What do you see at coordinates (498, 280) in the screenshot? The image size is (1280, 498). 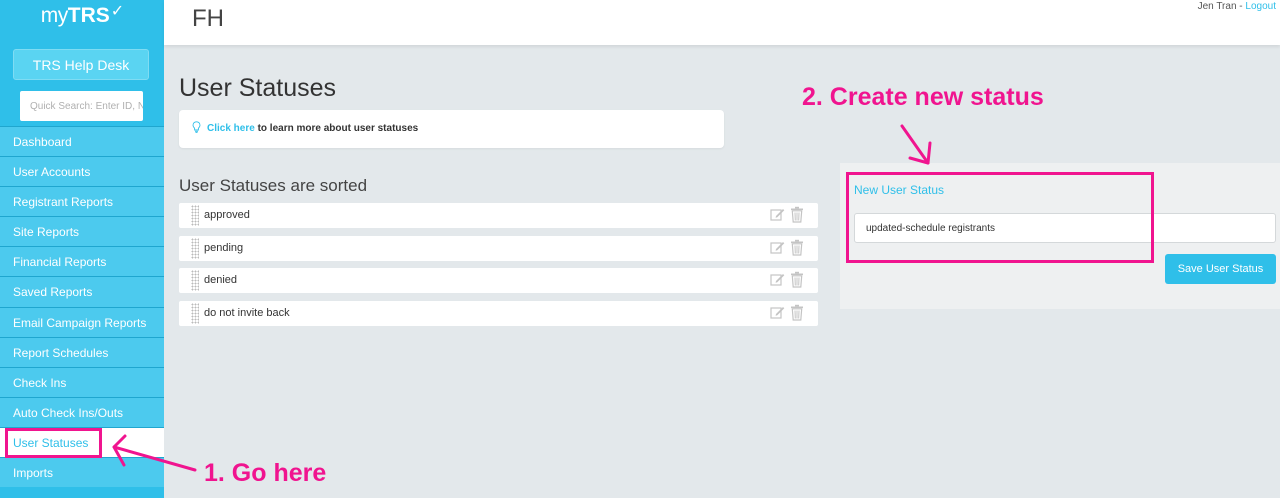 I see `status-row: denied` at bounding box center [498, 280].